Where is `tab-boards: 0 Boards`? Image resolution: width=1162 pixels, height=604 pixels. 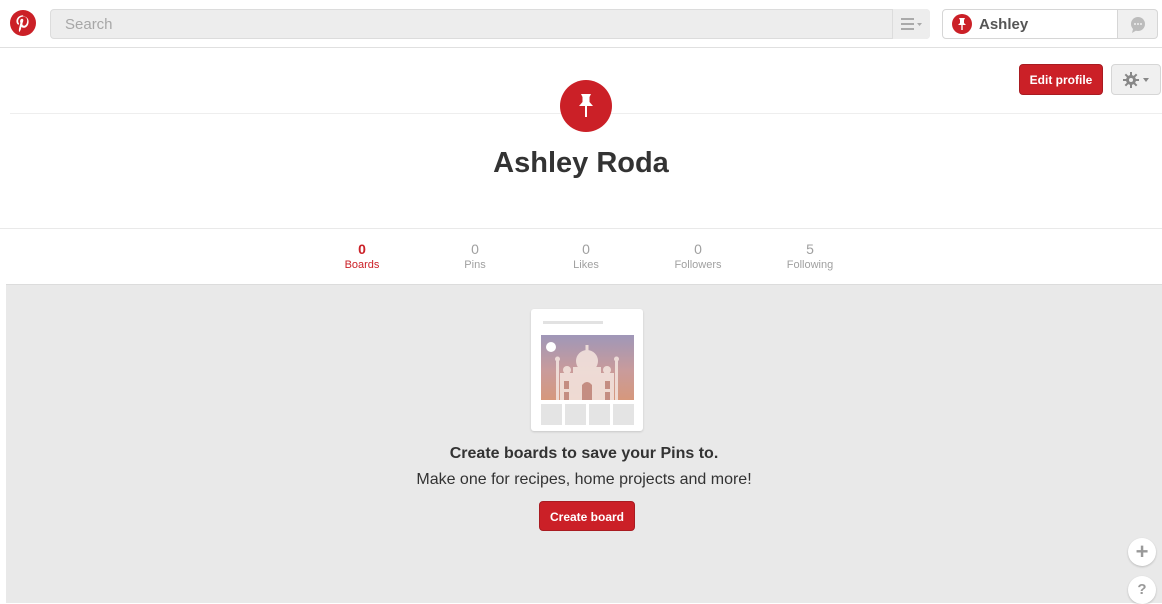 tab-boards: 0 Boards is located at coordinates (362, 256).